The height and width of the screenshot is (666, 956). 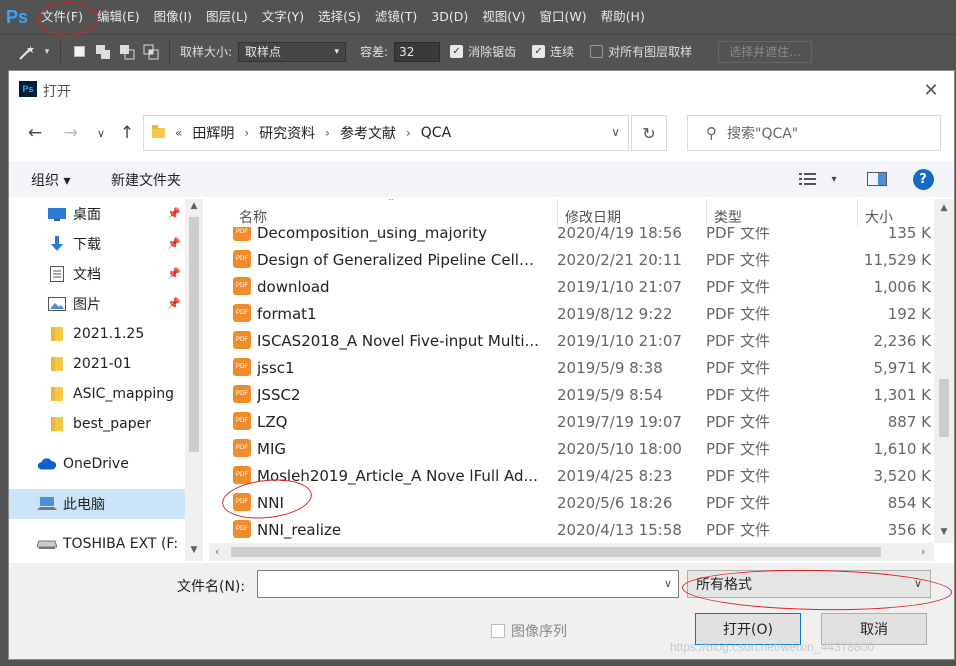 I want to click on nav-item-desktop: 桌面 📌, so click(x=97, y=214).